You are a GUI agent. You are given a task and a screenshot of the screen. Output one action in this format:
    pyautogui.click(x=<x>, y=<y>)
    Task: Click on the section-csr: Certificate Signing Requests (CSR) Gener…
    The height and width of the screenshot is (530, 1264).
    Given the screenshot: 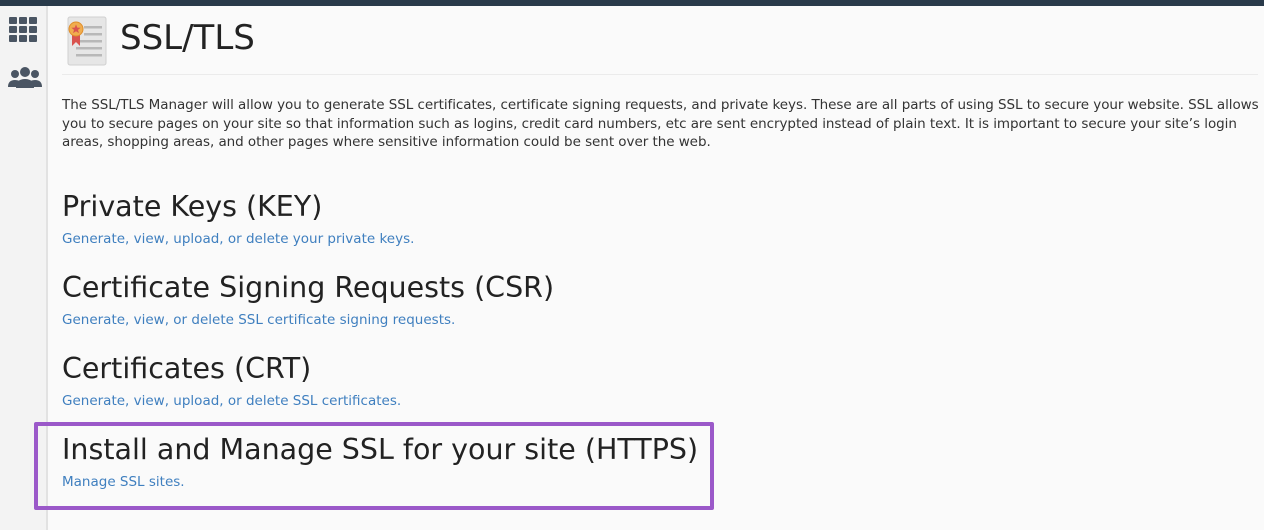 What is the action you would take?
    pyautogui.click(x=308, y=300)
    